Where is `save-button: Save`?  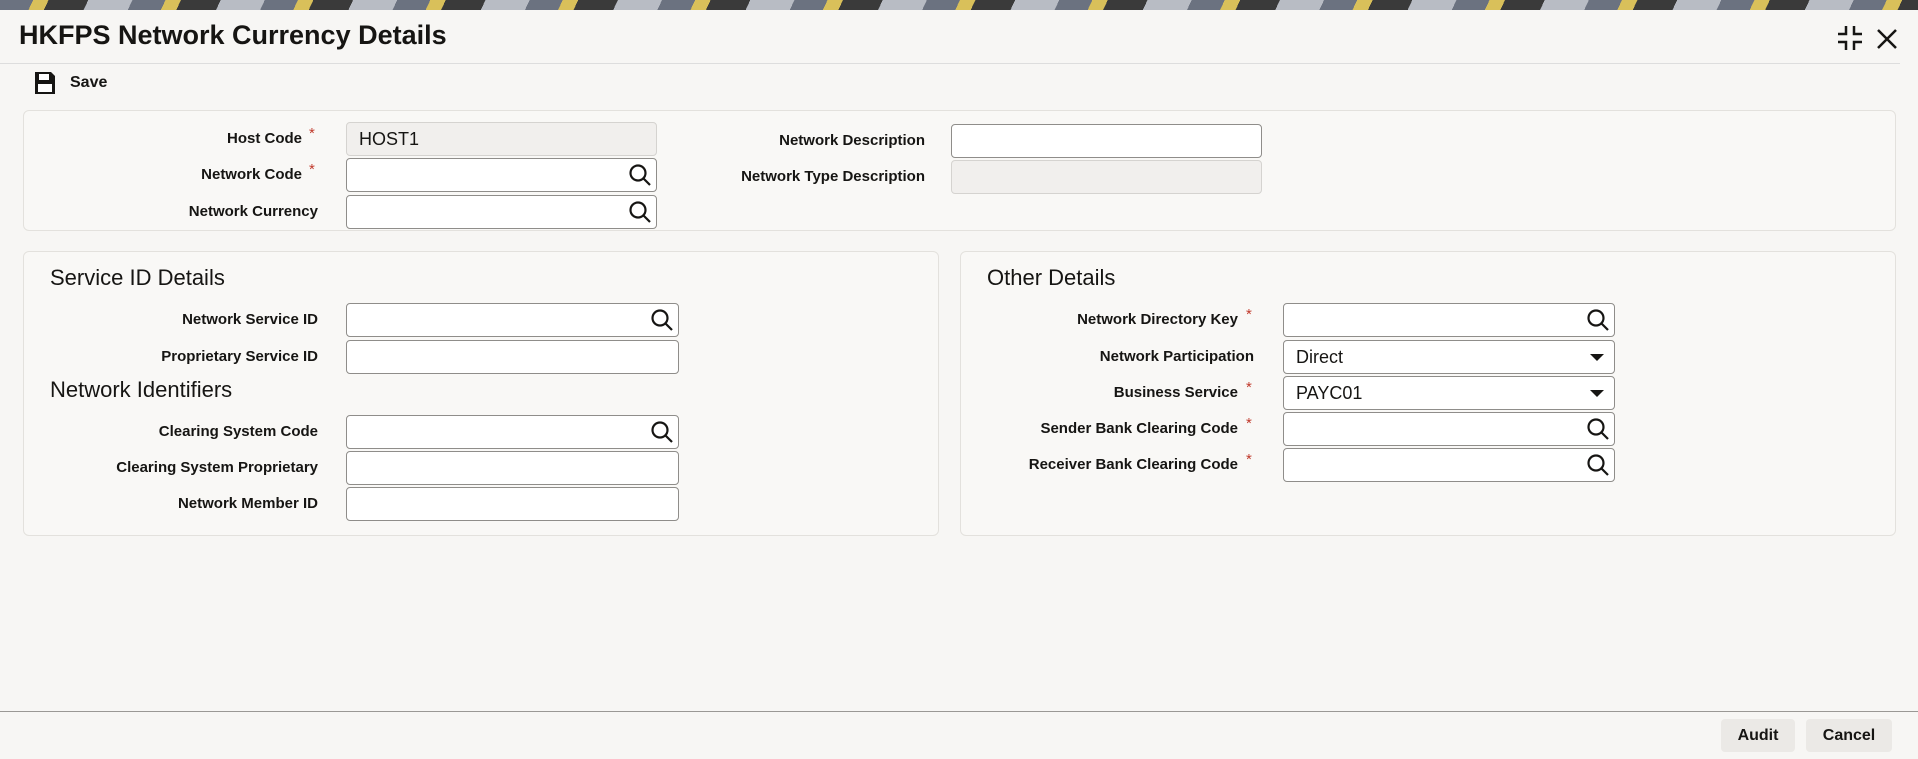 save-button: Save is located at coordinates (70, 83).